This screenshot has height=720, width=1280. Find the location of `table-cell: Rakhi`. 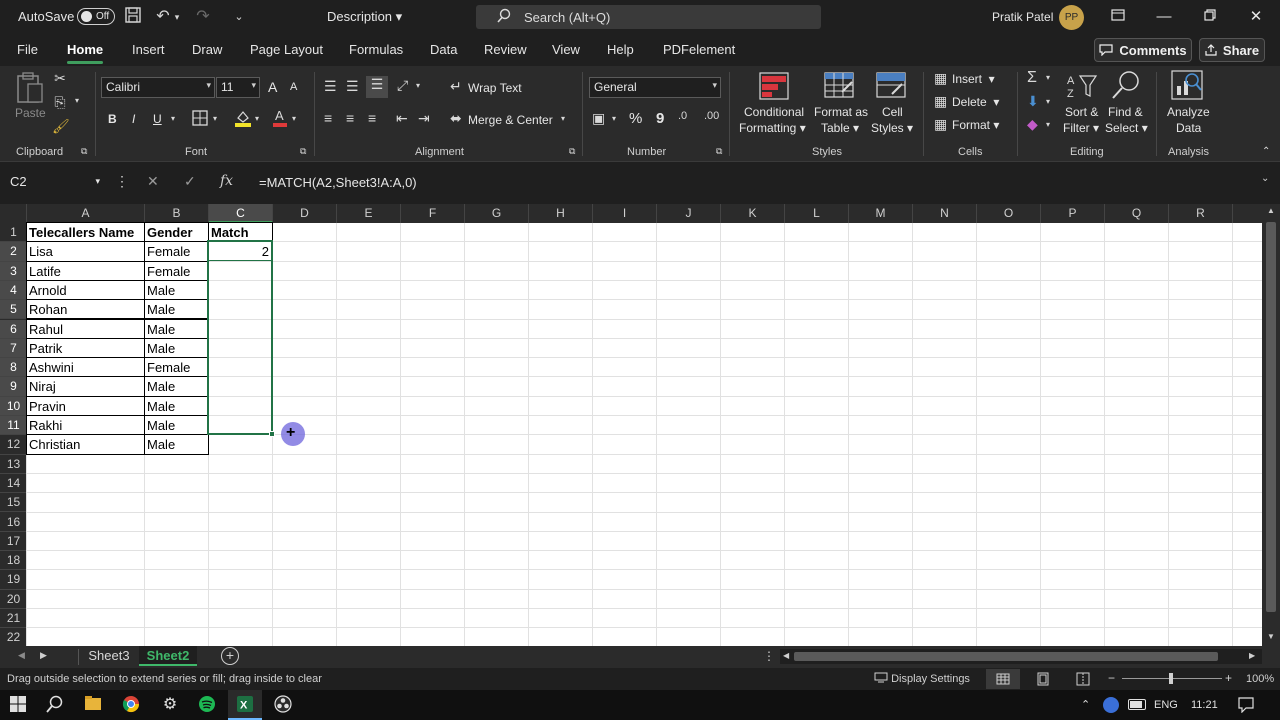

table-cell: Rakhi is located at coordinates (85, 425).